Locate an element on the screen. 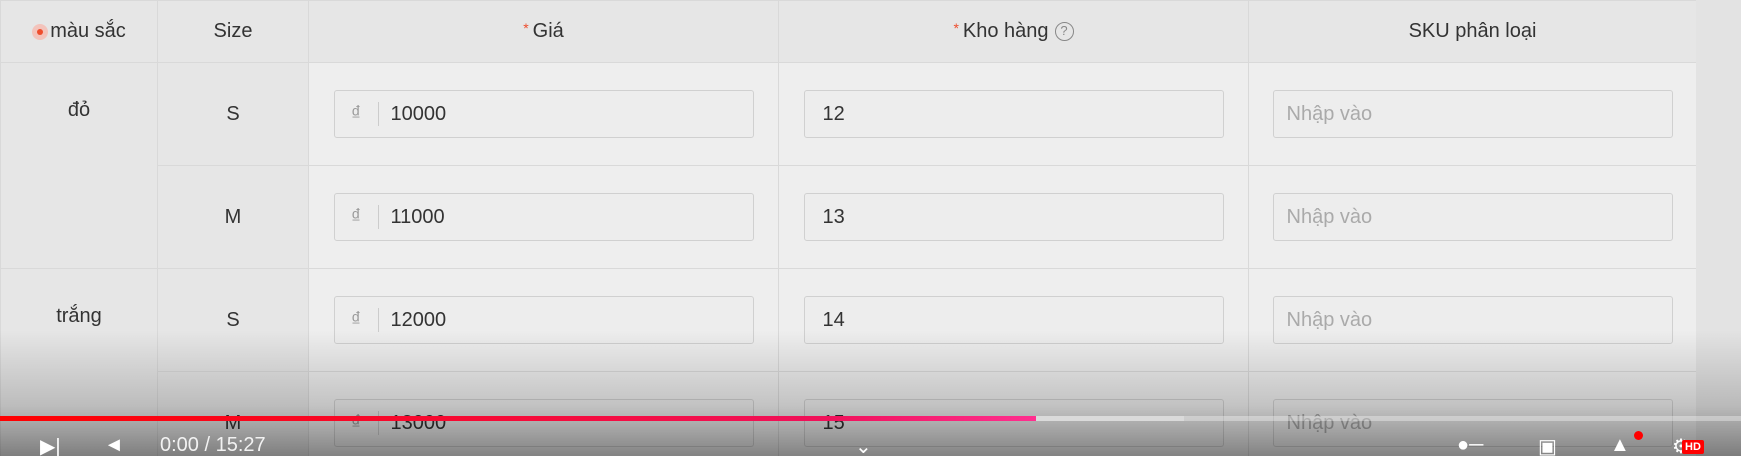  stock-cell: 13 is located at coordinates (1013, 217).